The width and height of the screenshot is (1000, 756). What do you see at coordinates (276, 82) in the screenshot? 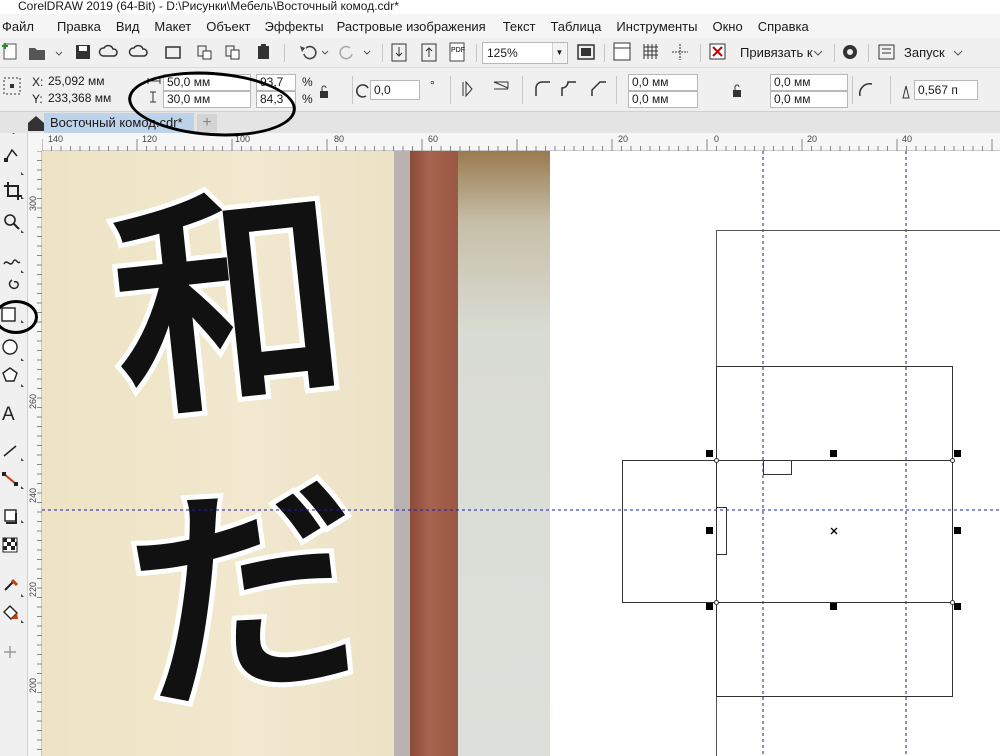
I see `scale-x-input: 93,7` at bounding box center [276, 82].